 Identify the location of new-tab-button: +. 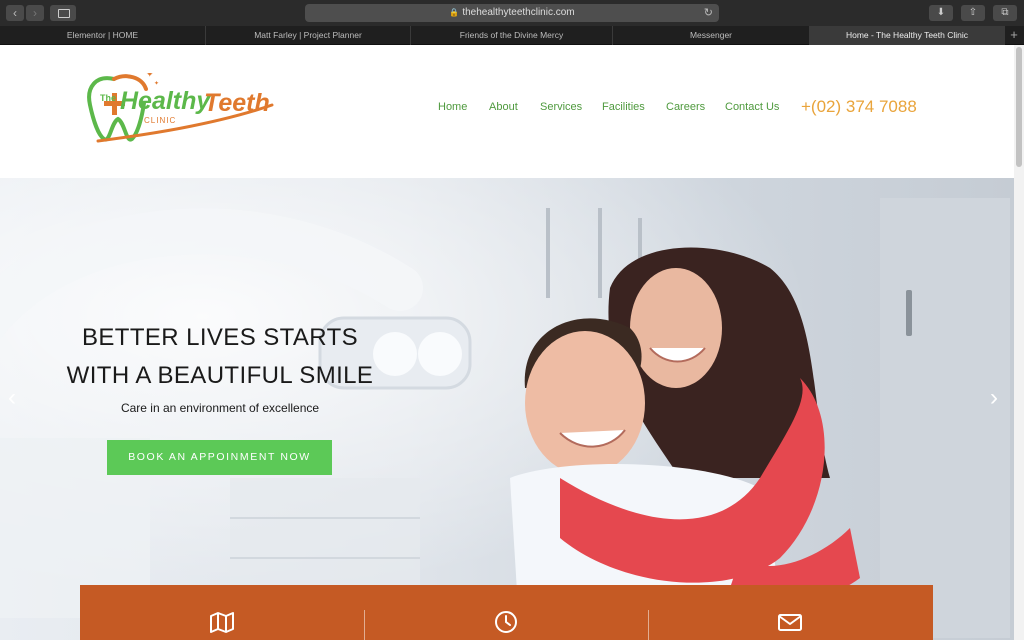
(1014, 35).